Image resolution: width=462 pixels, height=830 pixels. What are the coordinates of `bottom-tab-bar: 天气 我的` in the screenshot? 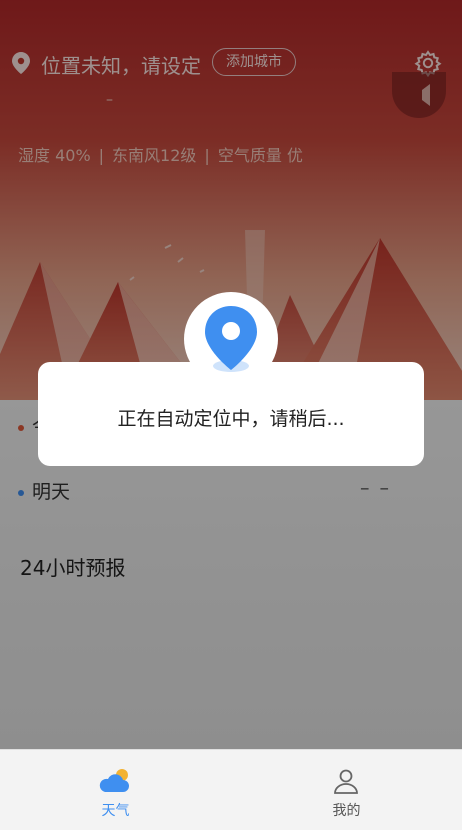 It's located at (231, 789).